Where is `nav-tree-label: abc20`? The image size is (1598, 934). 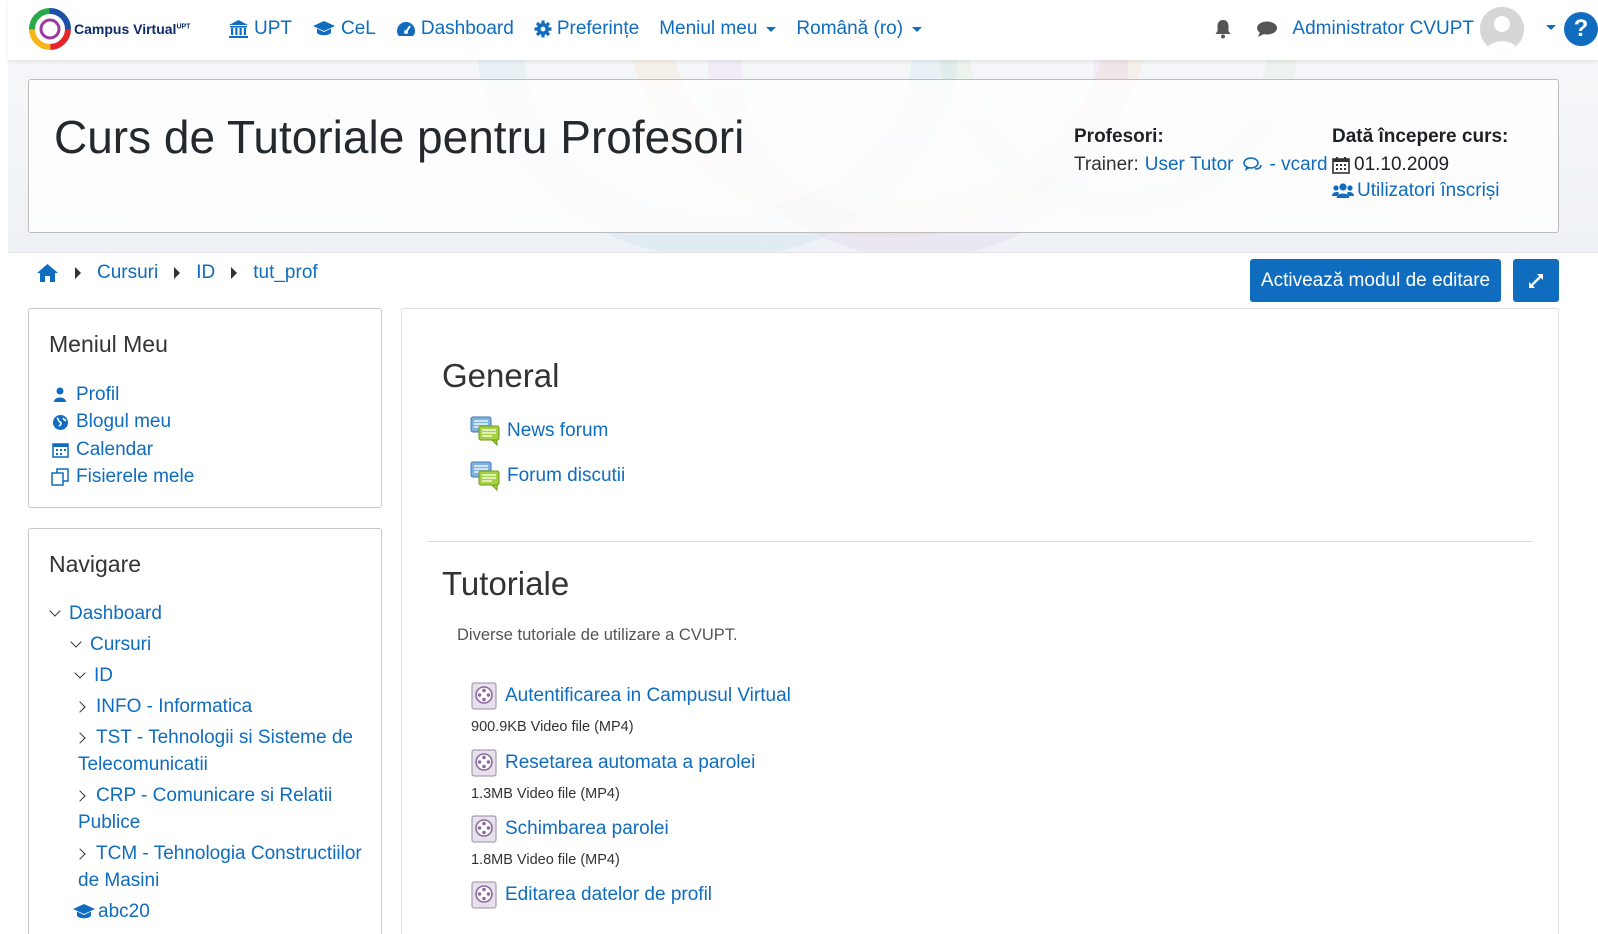
nav-tree-label: abc20 is located at coordinates (124, 911).